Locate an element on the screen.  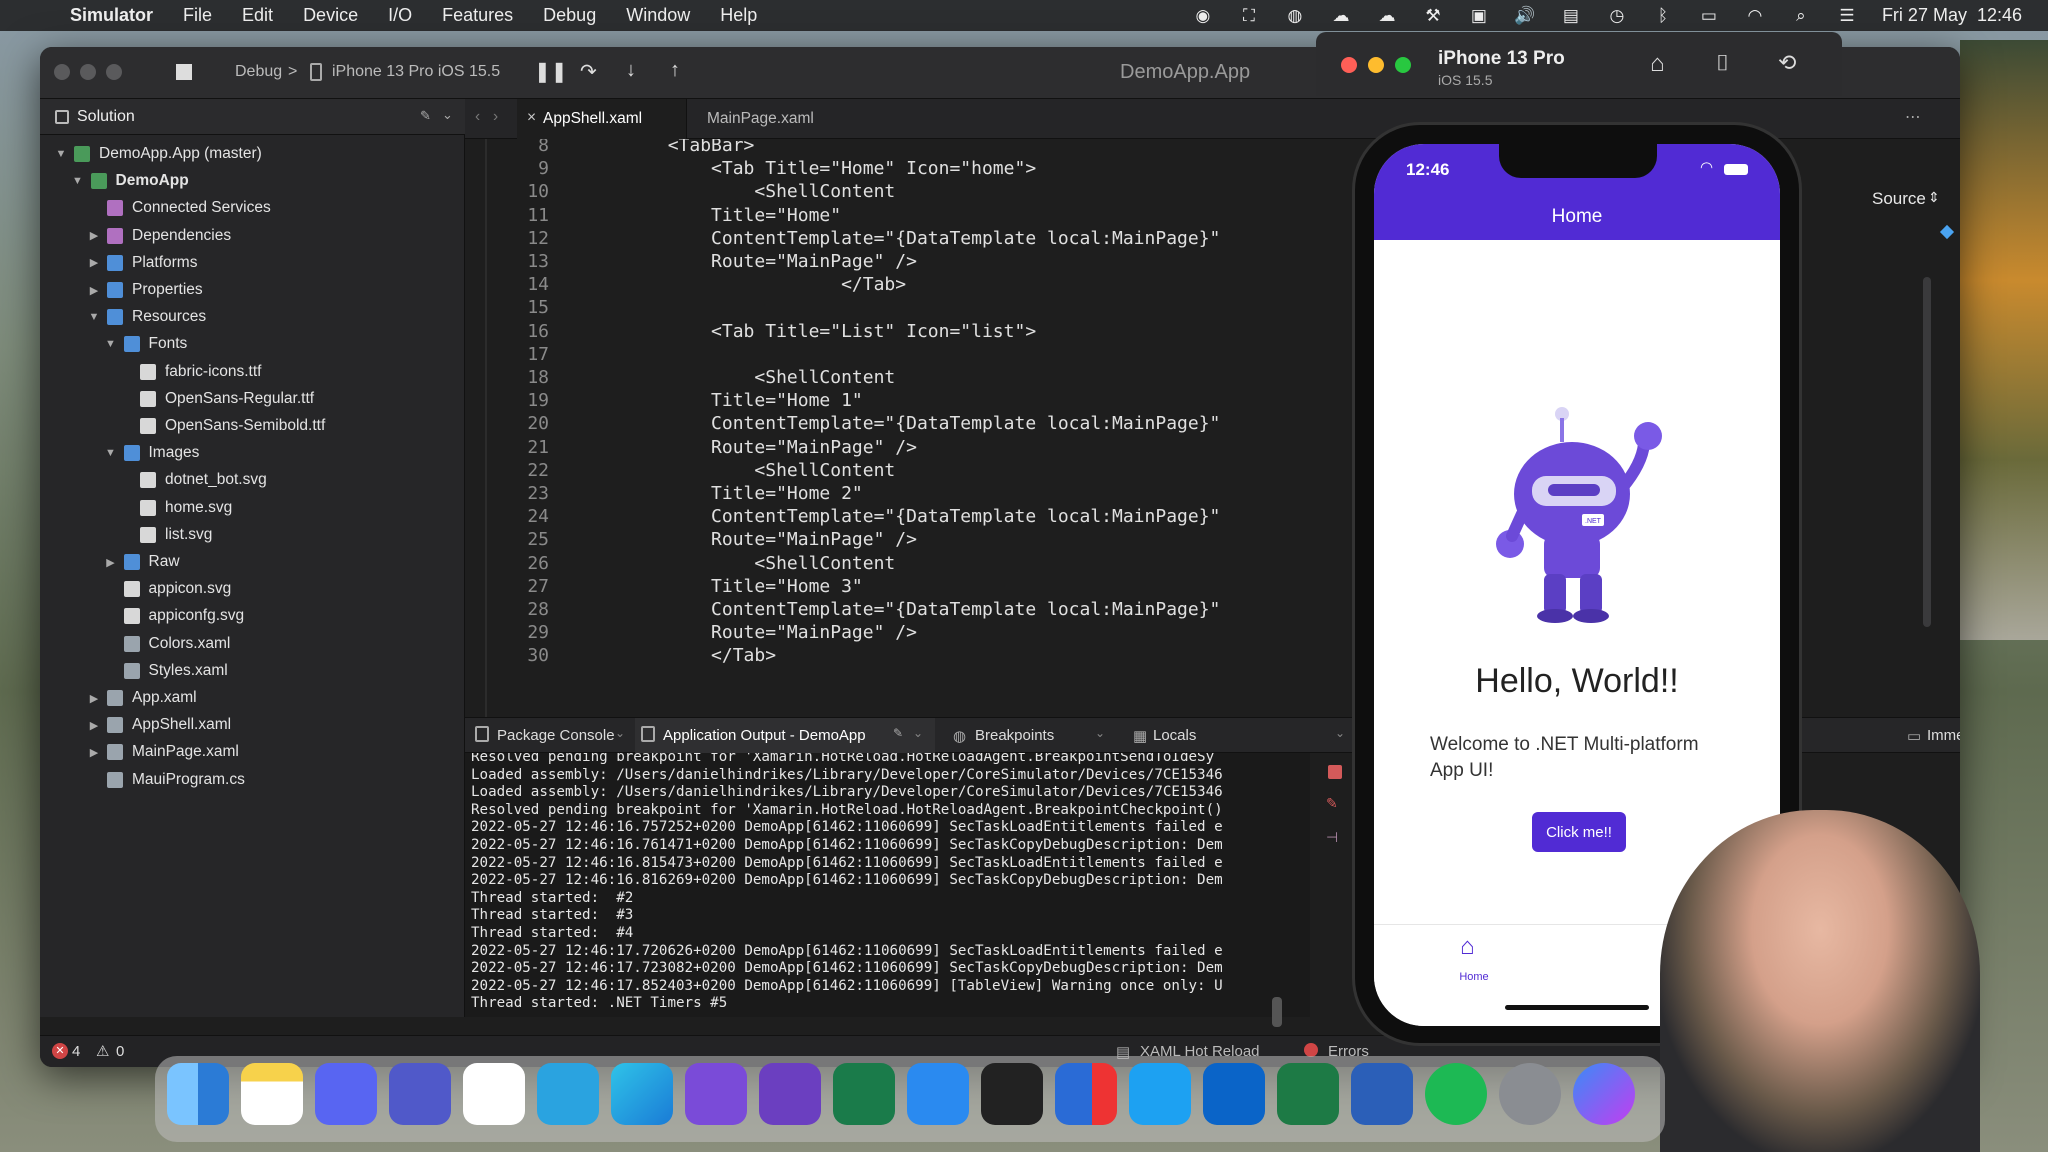
sim-zoom-button is located at coordinates (1403, 65).